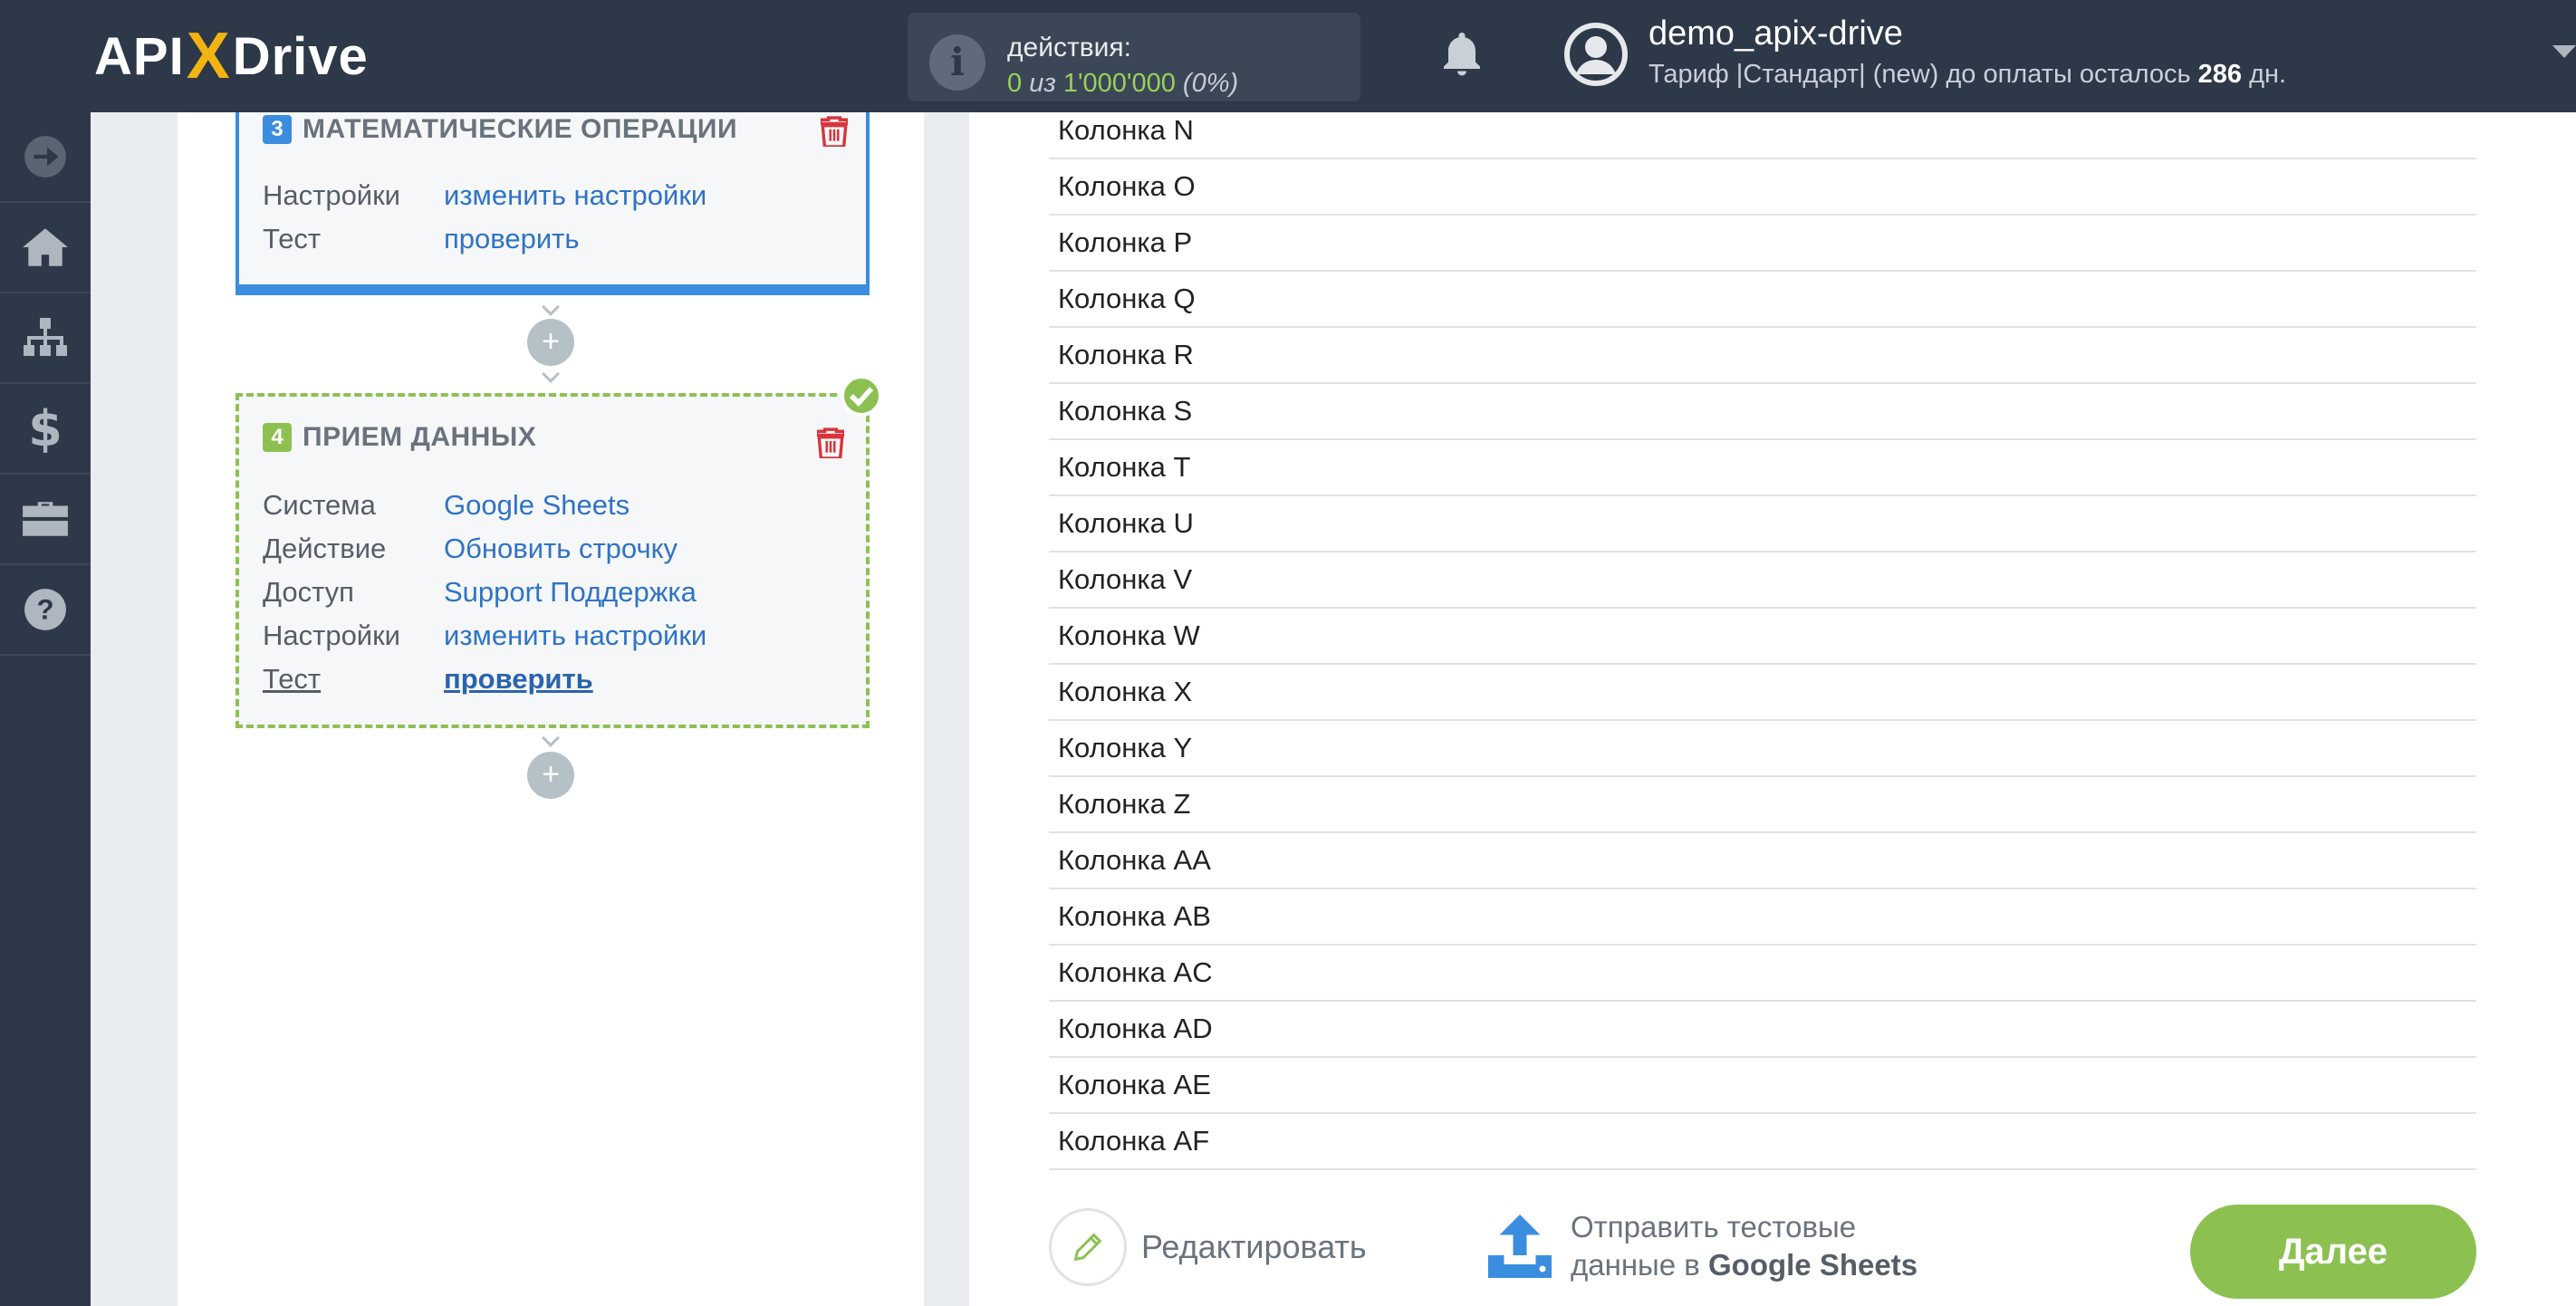 This screenshot has width=2576, height=1306. I want to click on sidebar-item-flows, so click(45, 339).